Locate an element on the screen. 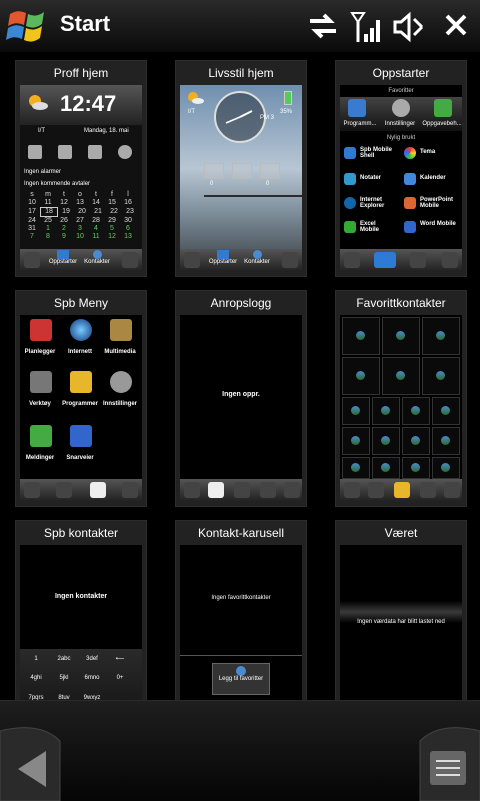  tile-title: Oppstarter is located at coordinates (401, 73).